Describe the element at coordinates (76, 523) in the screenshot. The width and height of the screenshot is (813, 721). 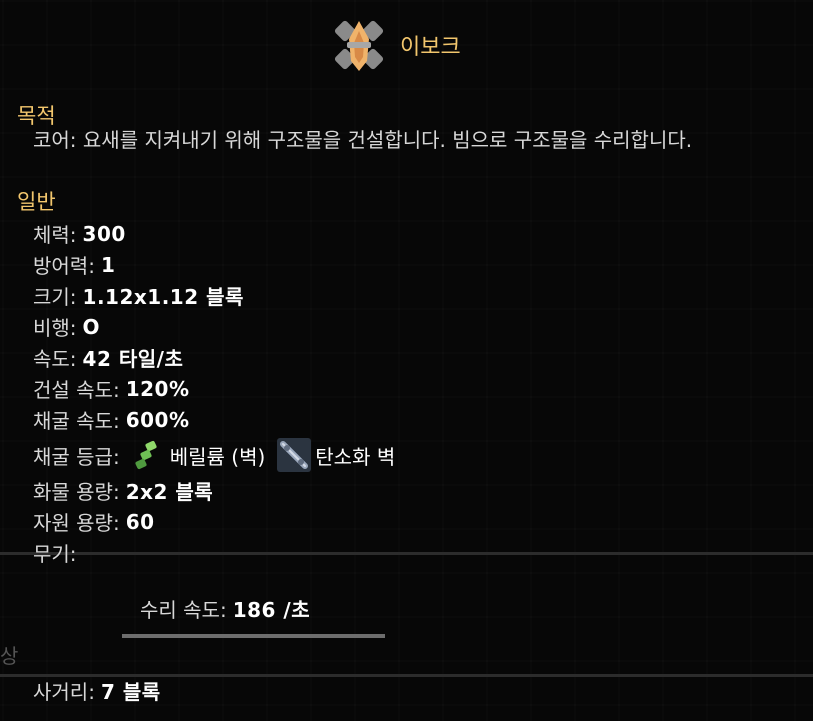
I see `stat-label: 자원 용량:` at that location.